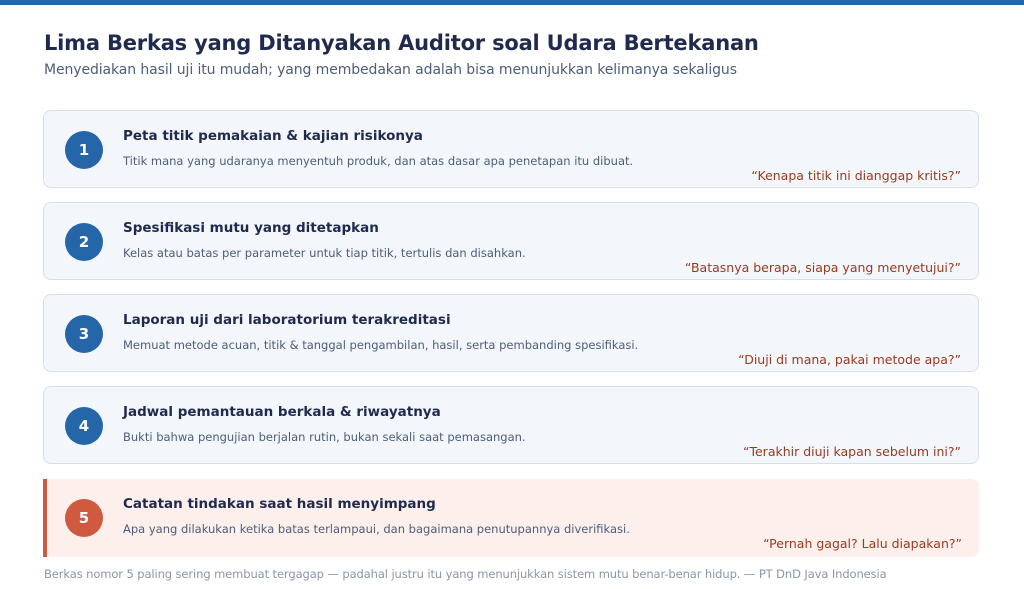 The width and height of the screenshot is (1024, 589). I want to click on item-number-badge: 4, so click(84, 426).